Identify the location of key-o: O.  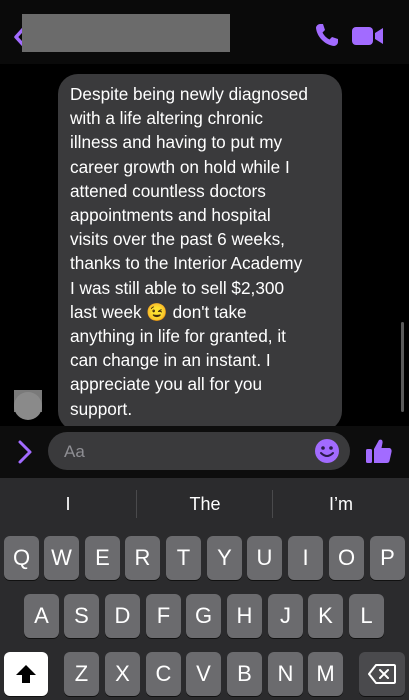
(346, 558).